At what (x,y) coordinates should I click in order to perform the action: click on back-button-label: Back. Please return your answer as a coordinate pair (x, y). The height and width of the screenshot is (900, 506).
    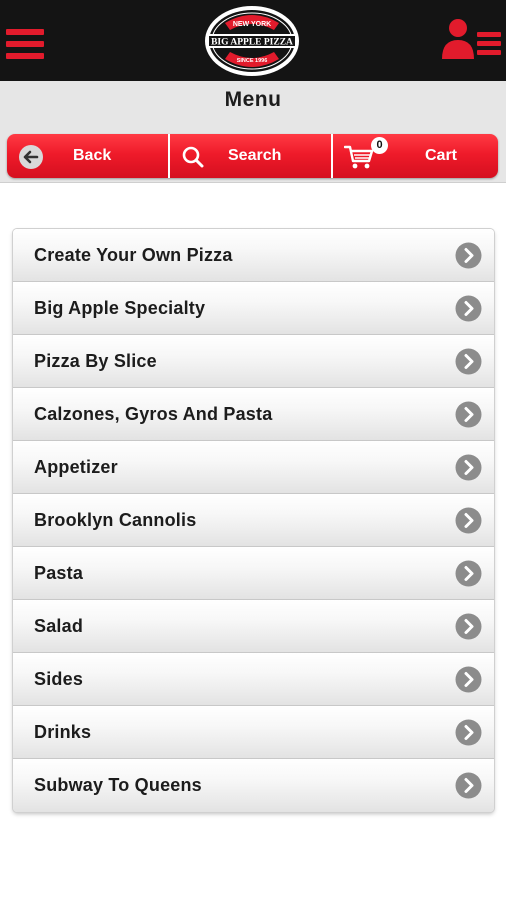
    Looking at the image, I should click on (92, 155).